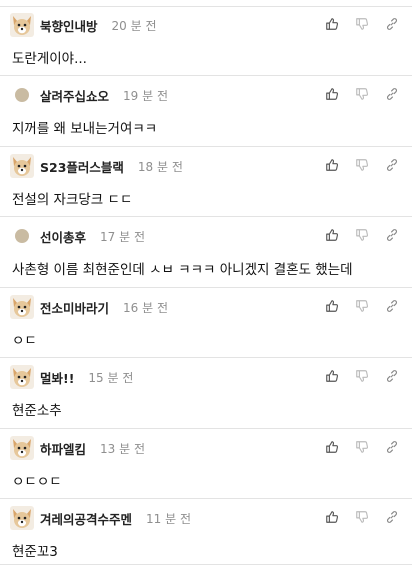  Describe the element at coordinates (35, 552) in the screenshot. I see `comment-content: 현준꼬3` at that location.